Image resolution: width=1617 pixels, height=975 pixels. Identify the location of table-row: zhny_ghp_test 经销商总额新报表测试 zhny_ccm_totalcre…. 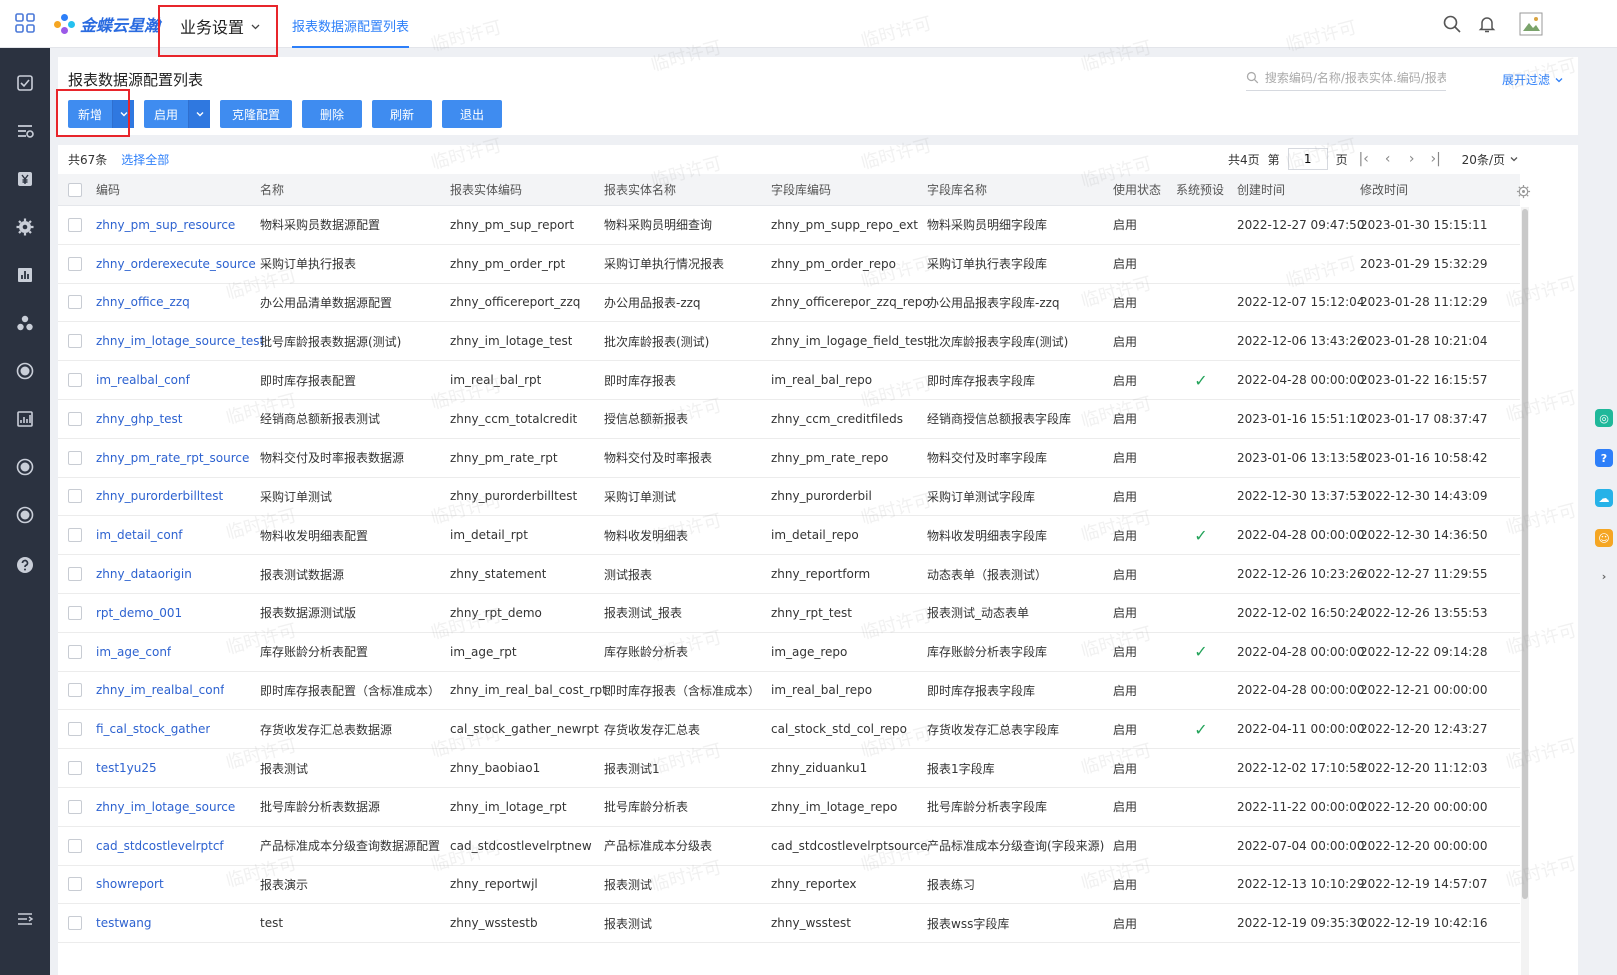
(789, 419).